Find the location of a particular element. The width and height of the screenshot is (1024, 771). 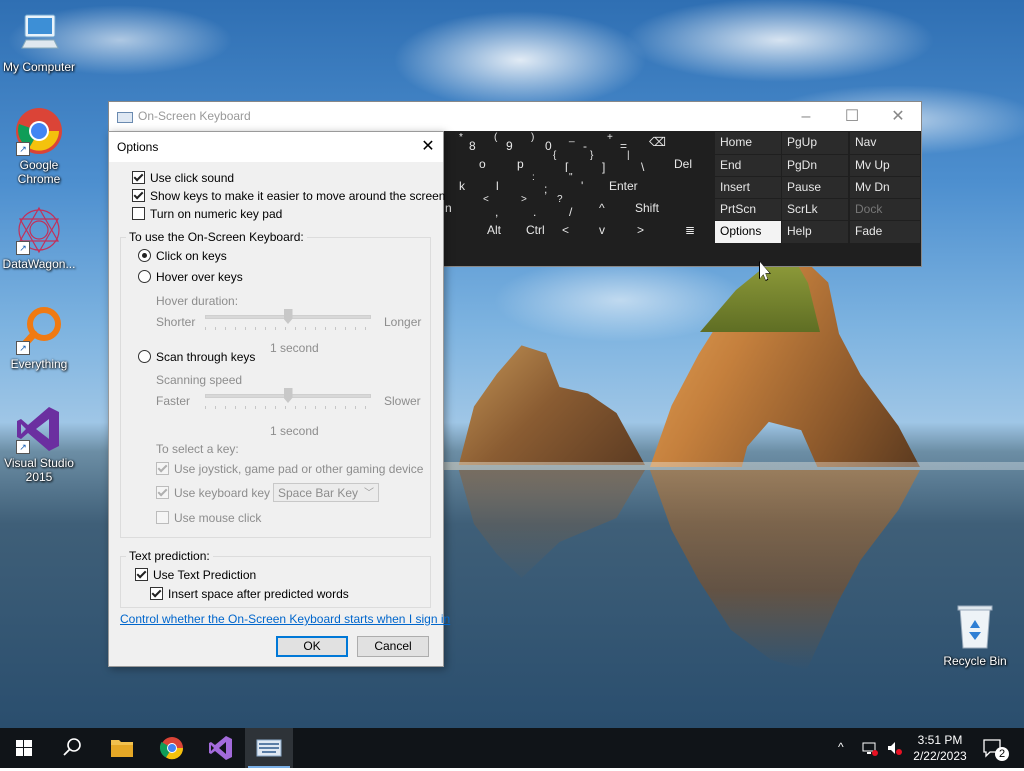

wallpaper-reflection-main is located at coordinates (785, 570).